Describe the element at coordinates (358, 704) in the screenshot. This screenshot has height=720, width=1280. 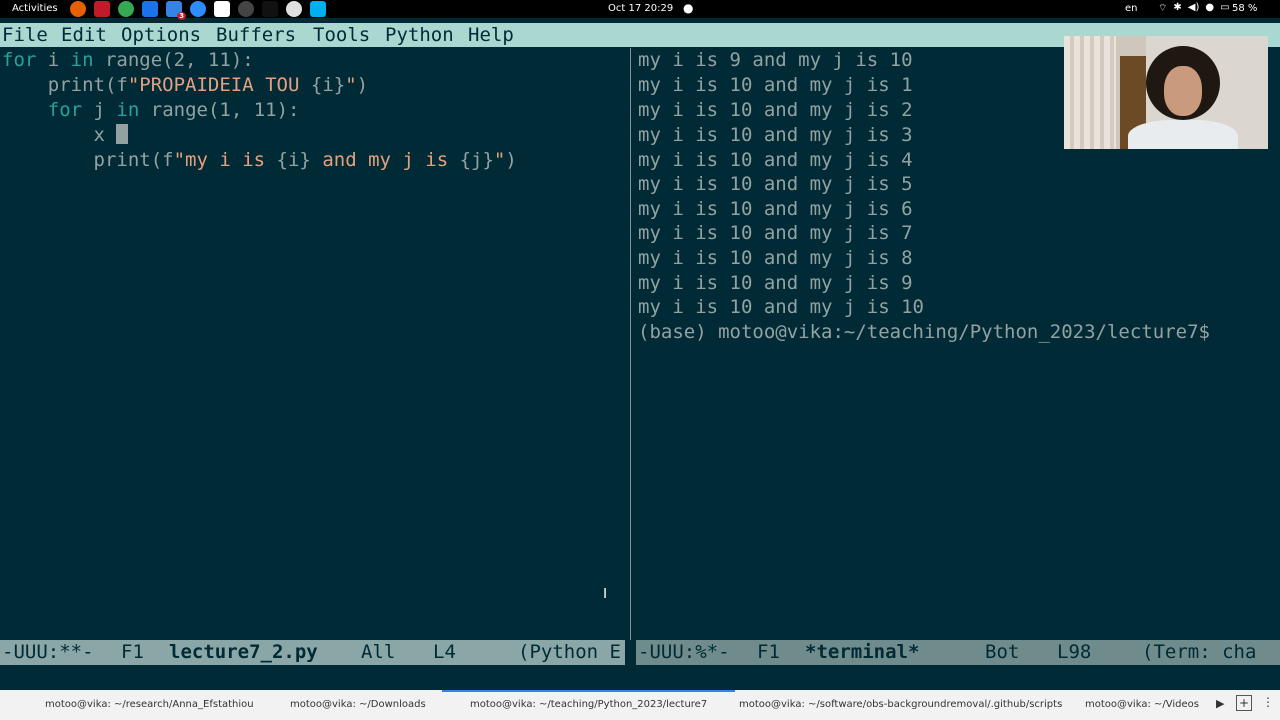
I see `taskbar-window: motoo@vika: ~/Downloads` at that location.